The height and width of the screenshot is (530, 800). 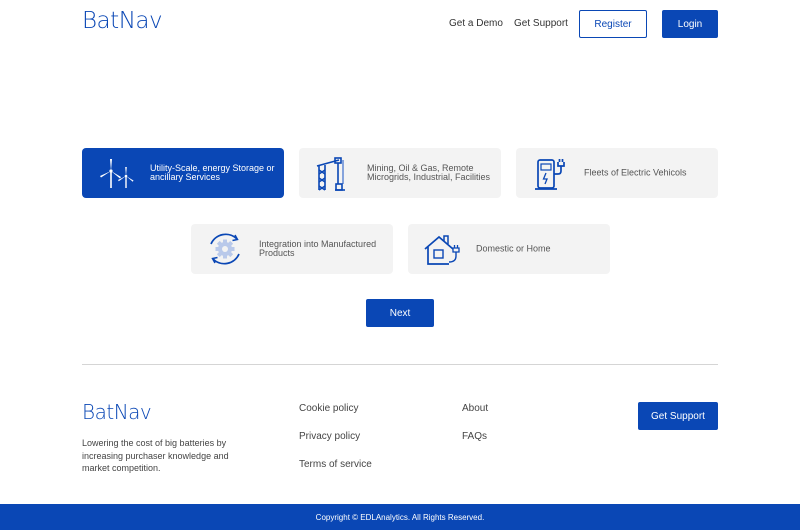 I want to click on brand-logo: BatNav, so click(x=122, y=21).